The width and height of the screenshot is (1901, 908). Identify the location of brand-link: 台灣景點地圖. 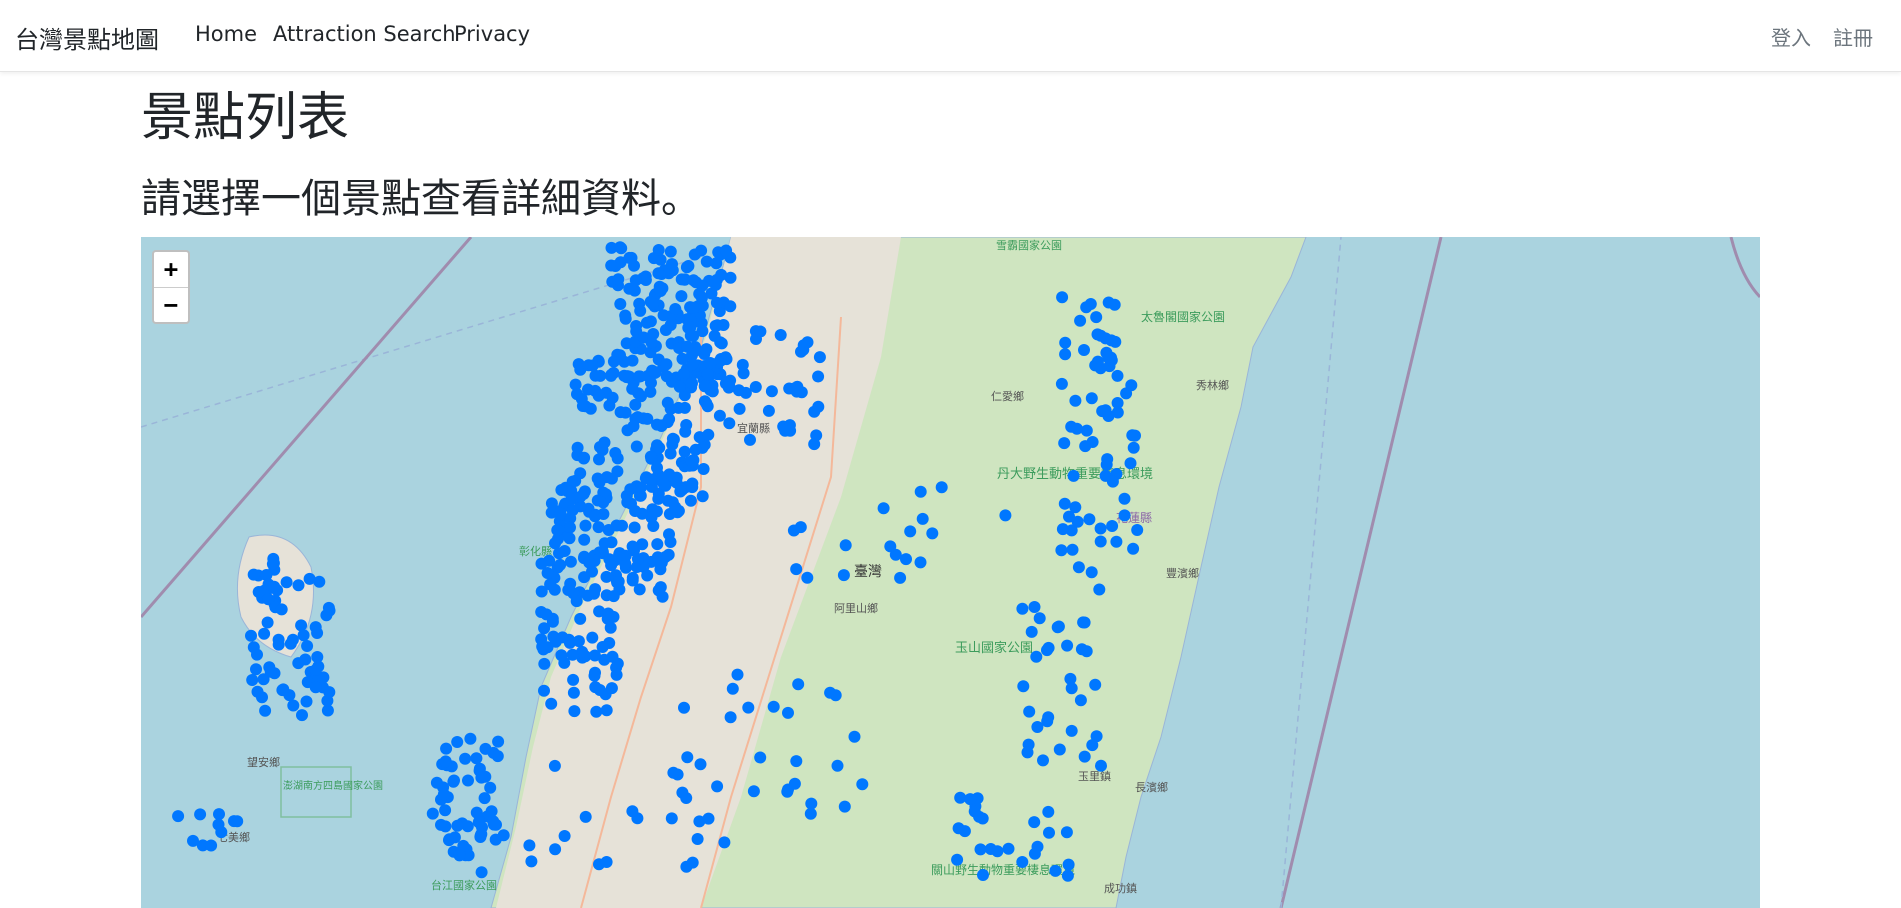
(87, 37).